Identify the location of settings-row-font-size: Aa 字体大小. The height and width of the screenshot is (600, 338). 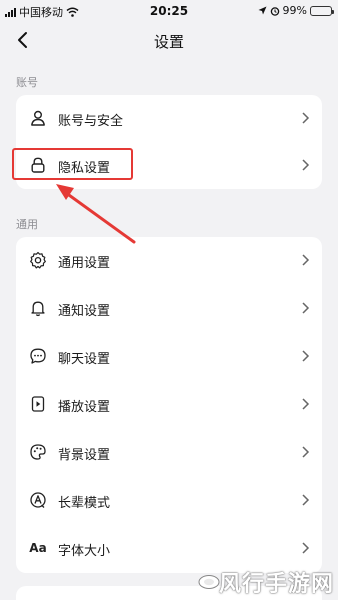
(169, 548).